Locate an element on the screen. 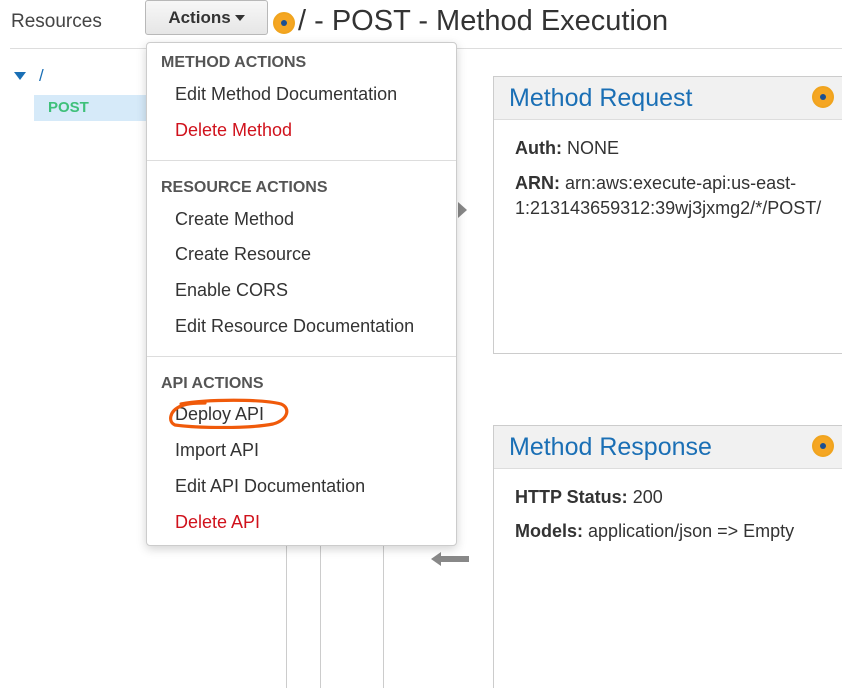 This screenshot has width=842, height=688. resources-title: Resources is located at coordinates (56, 21).